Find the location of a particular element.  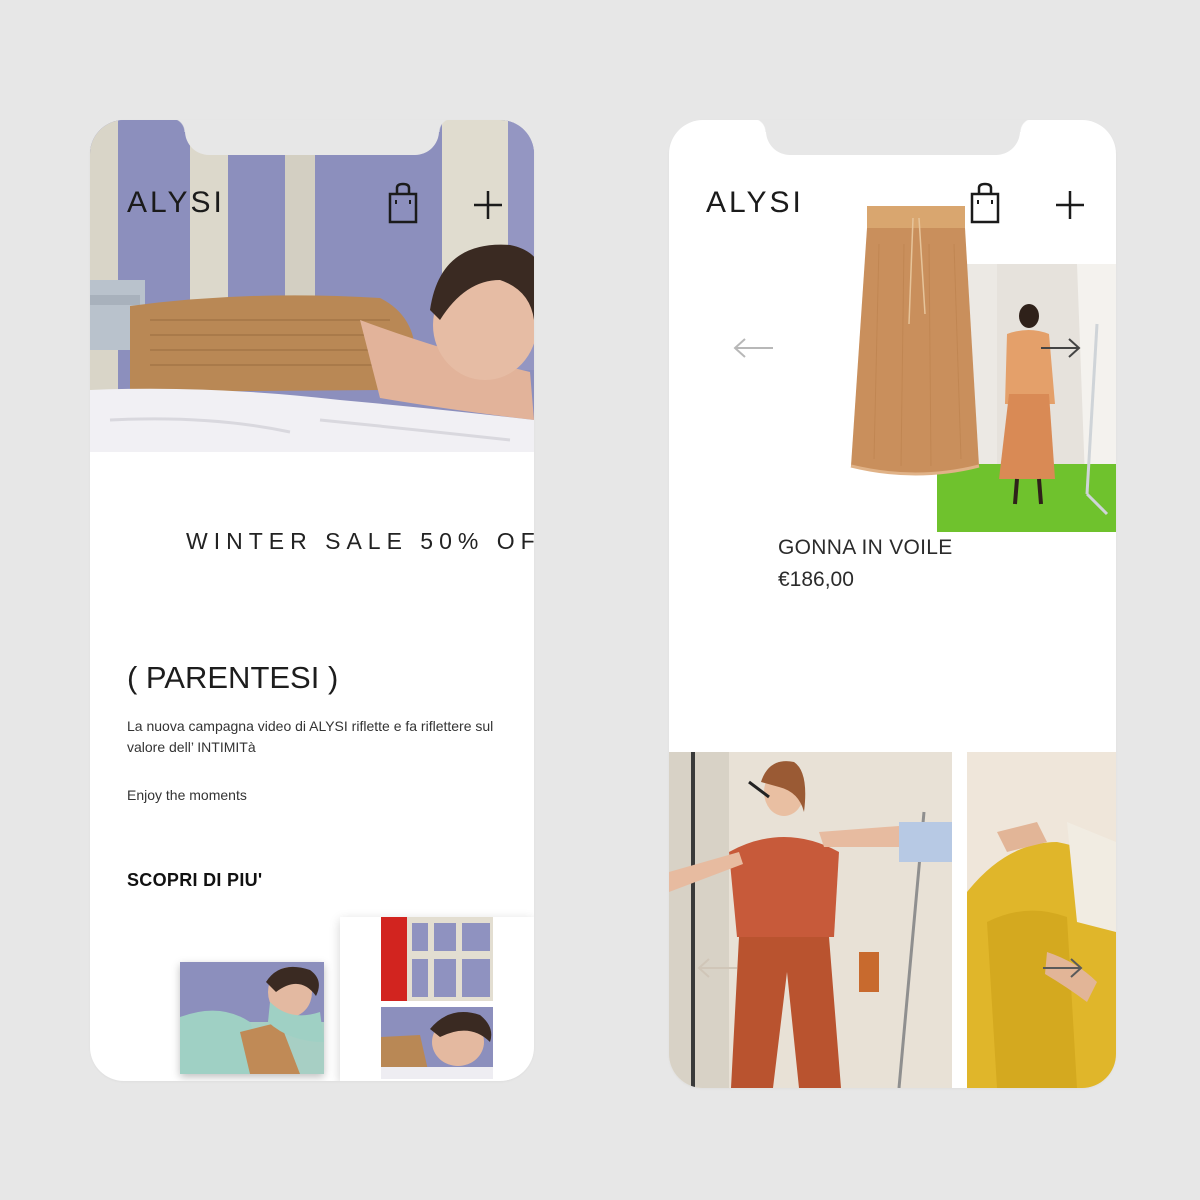

product-price: €186,00 is located at coordinates (816, 579).